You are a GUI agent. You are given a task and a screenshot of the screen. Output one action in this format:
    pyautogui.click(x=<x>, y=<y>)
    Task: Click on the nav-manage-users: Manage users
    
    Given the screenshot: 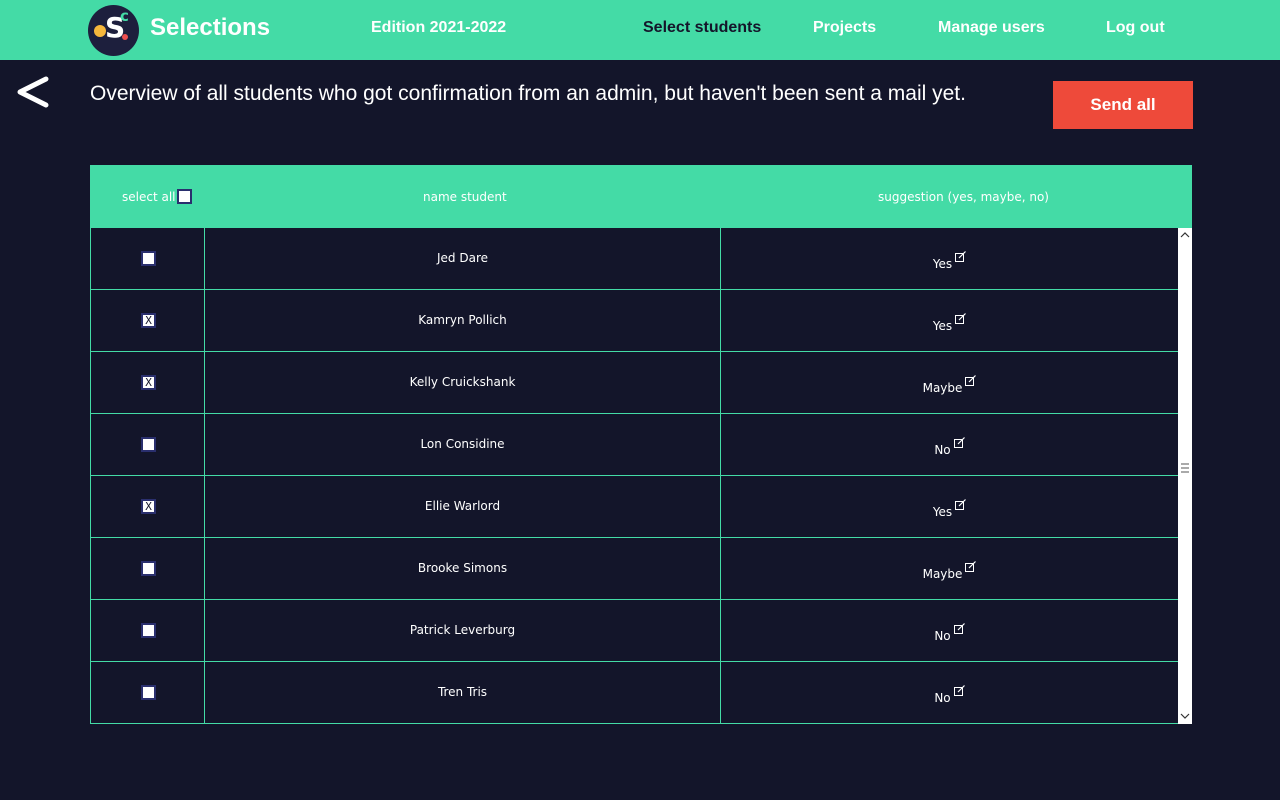 What is the action you would take?
    pyautogui.click(x=991, y=28)
    